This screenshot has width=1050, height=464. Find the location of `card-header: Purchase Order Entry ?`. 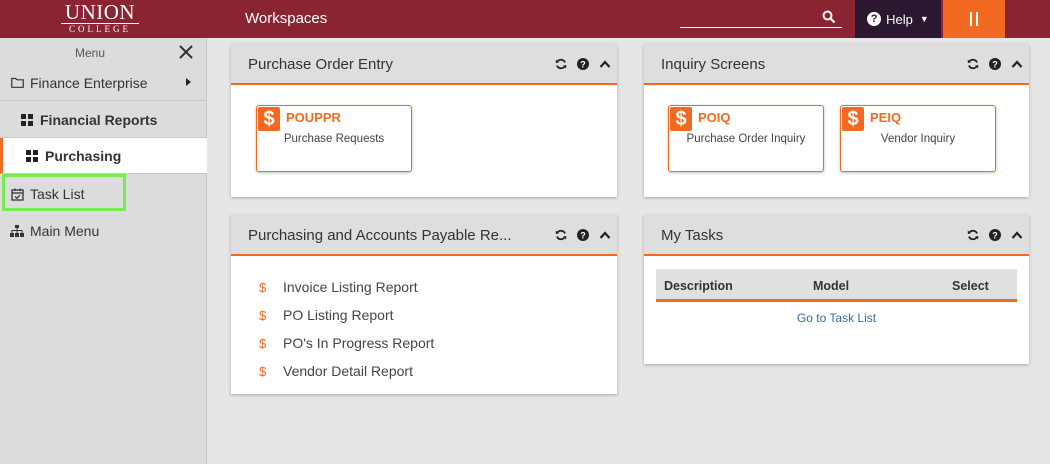

card-header: Purchase Order Entry ? is located at coordinates (424, 64).